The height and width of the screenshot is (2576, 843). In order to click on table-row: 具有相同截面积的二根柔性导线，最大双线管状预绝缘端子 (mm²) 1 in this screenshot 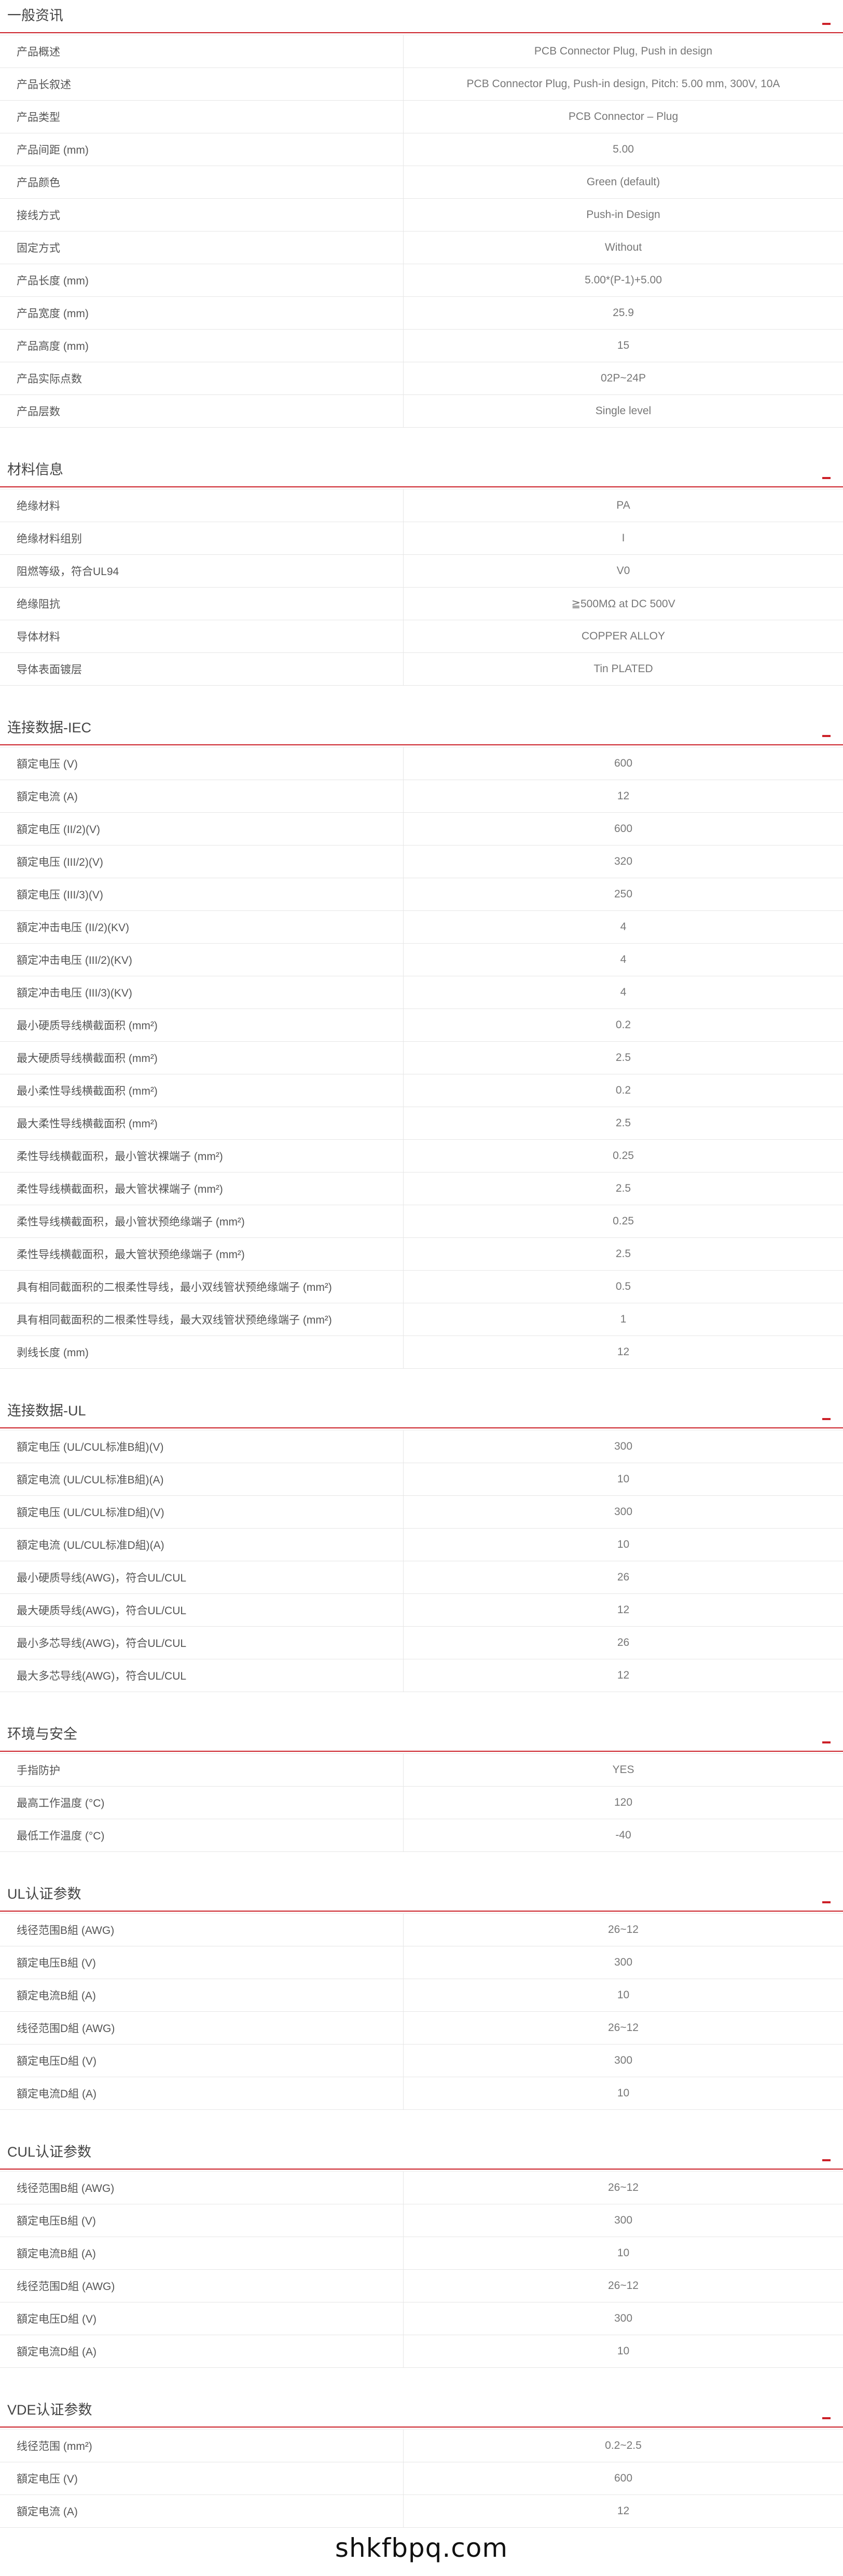, I will do `click(421, 1319)`.